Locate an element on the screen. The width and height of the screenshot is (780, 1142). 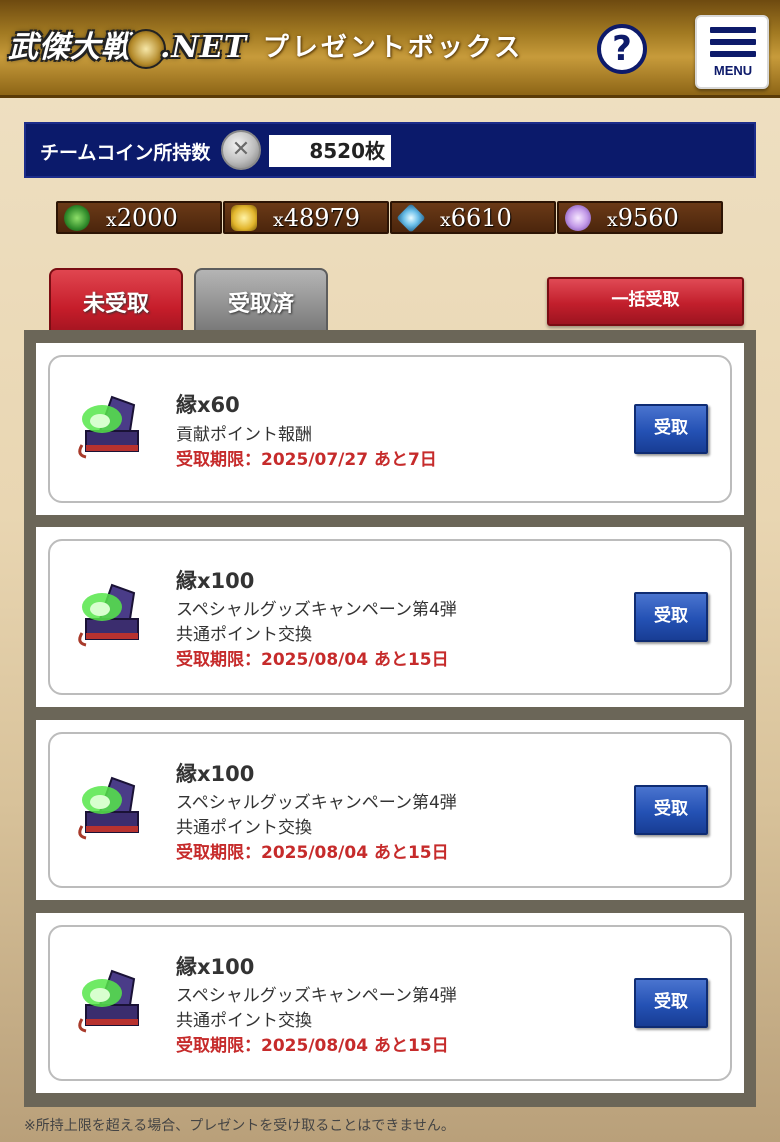
resource-gold-coins: x48979 is located at coordinates (306, 217).